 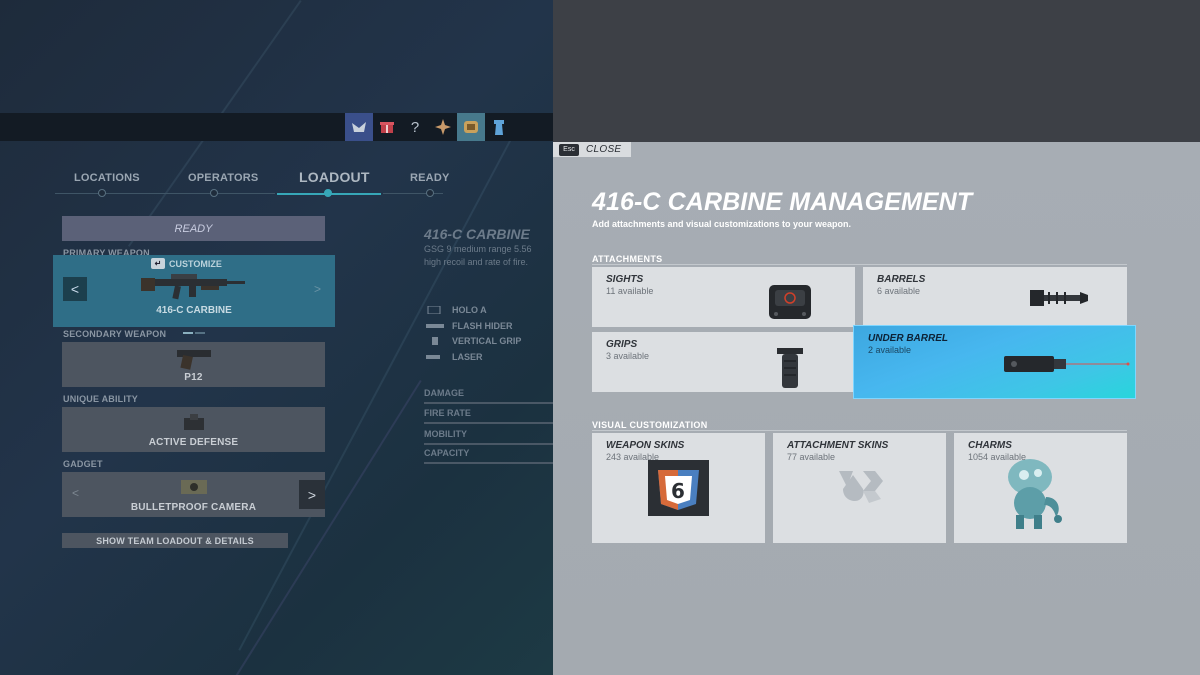 What do you see at coordinates (1067, 364) in the screenshot?
I see `laser-module-icon` at bounding box center [1067, 364].